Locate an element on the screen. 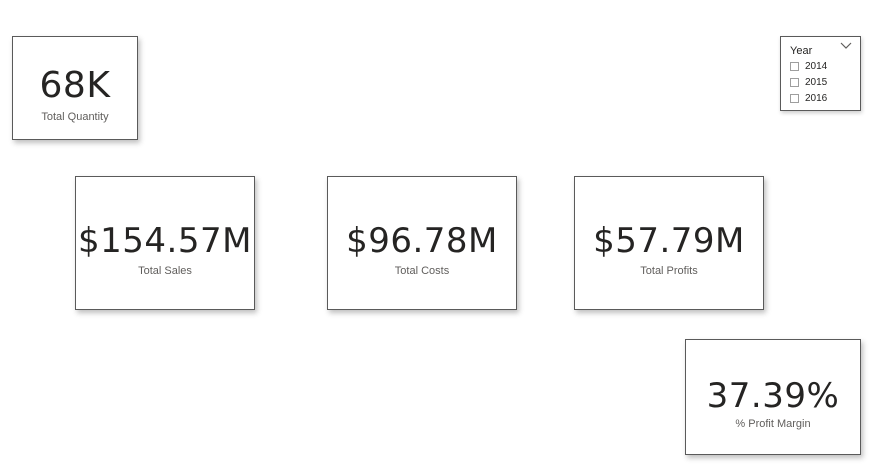 This screenshot has width=875, height=471. total-sales-value: $154.57M is located at coordinates (165, 241).